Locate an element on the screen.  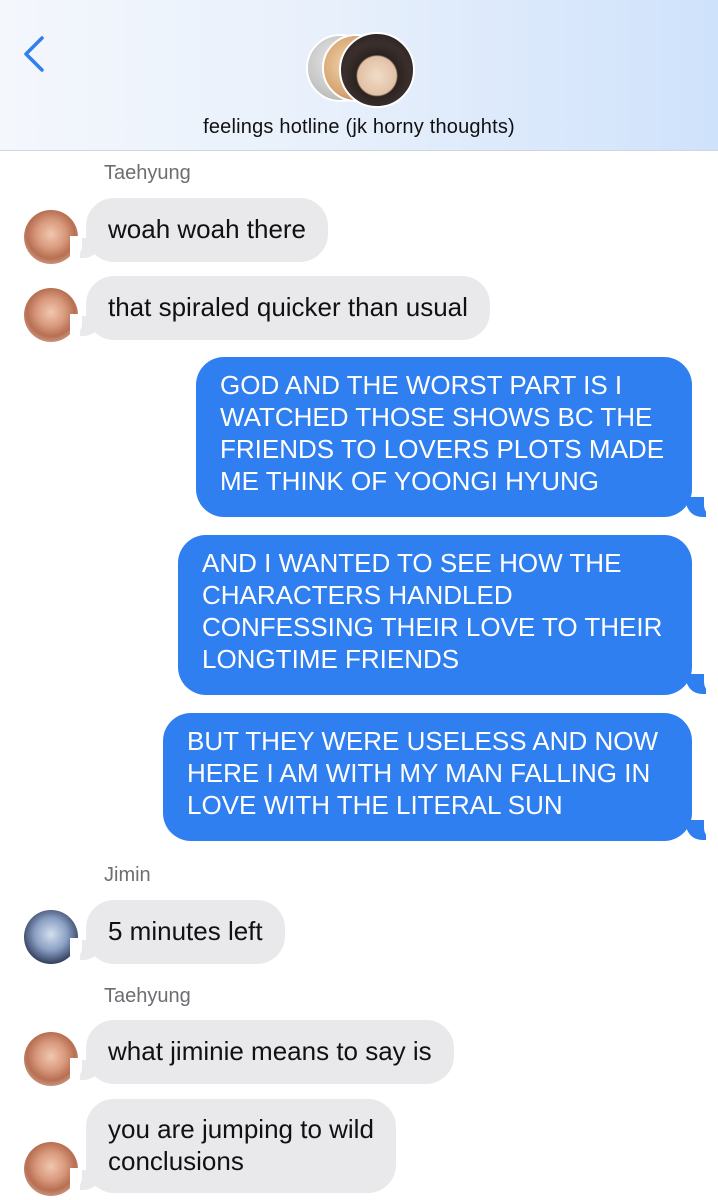
message-text: that spiraled quicker than usual is located at coordinates (288, 307).